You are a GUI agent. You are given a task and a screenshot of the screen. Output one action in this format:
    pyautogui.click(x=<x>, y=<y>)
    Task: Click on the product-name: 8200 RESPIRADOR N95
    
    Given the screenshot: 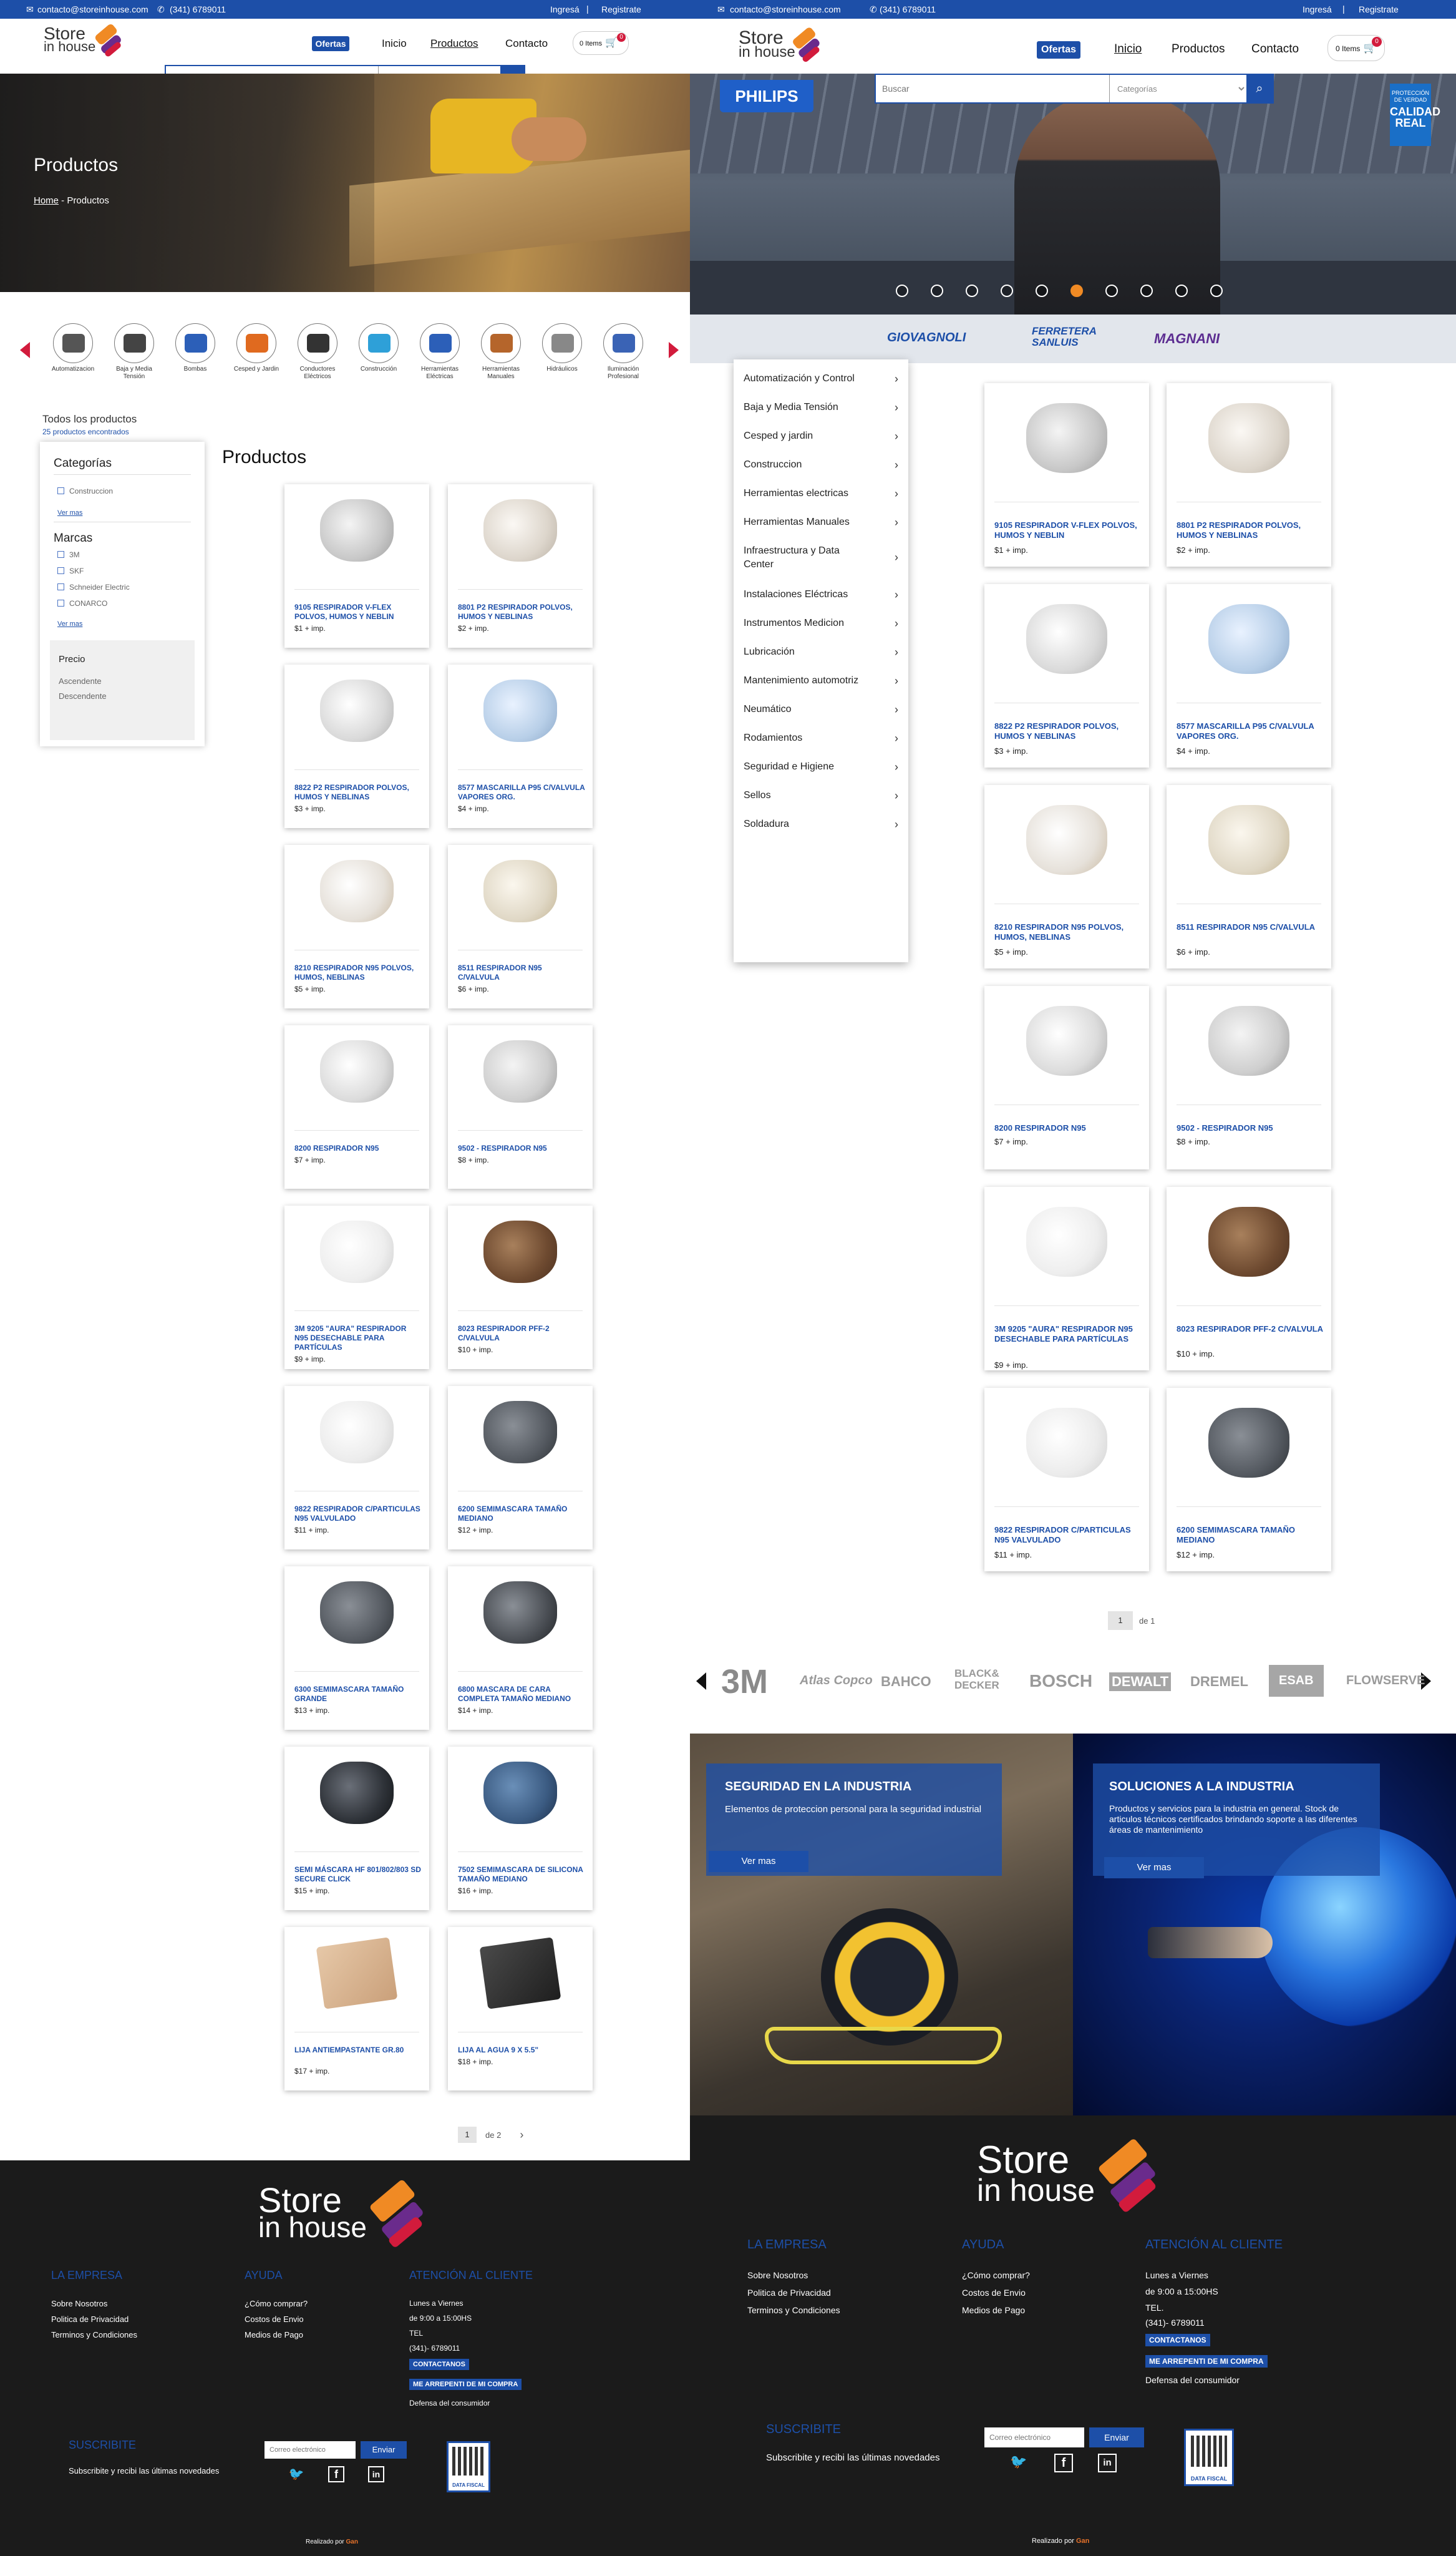 What is the action you would take?
    pyautogui.click(x=358, y=1148)
    